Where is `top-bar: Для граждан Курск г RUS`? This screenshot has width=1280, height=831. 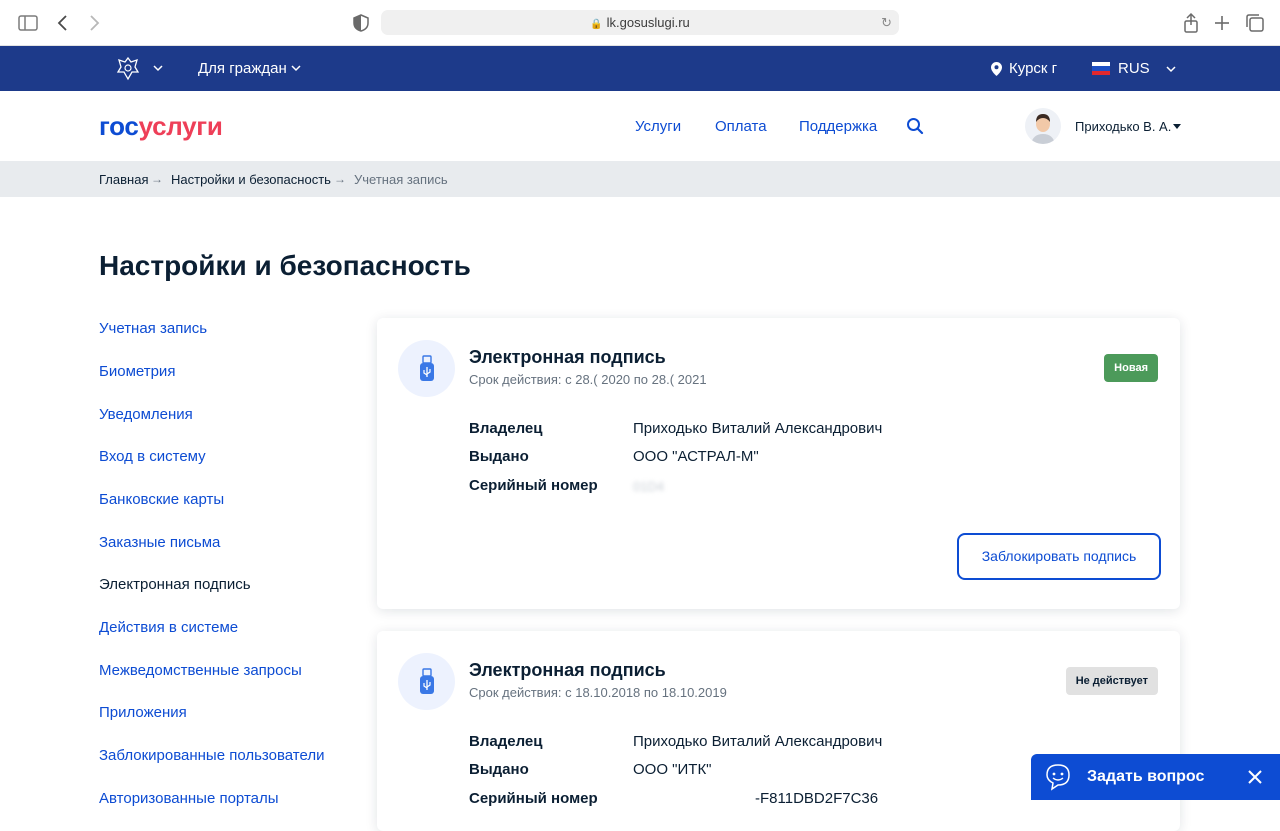
top-bar: Для граждан Курск г RUS is located at coordinates (640, 68).